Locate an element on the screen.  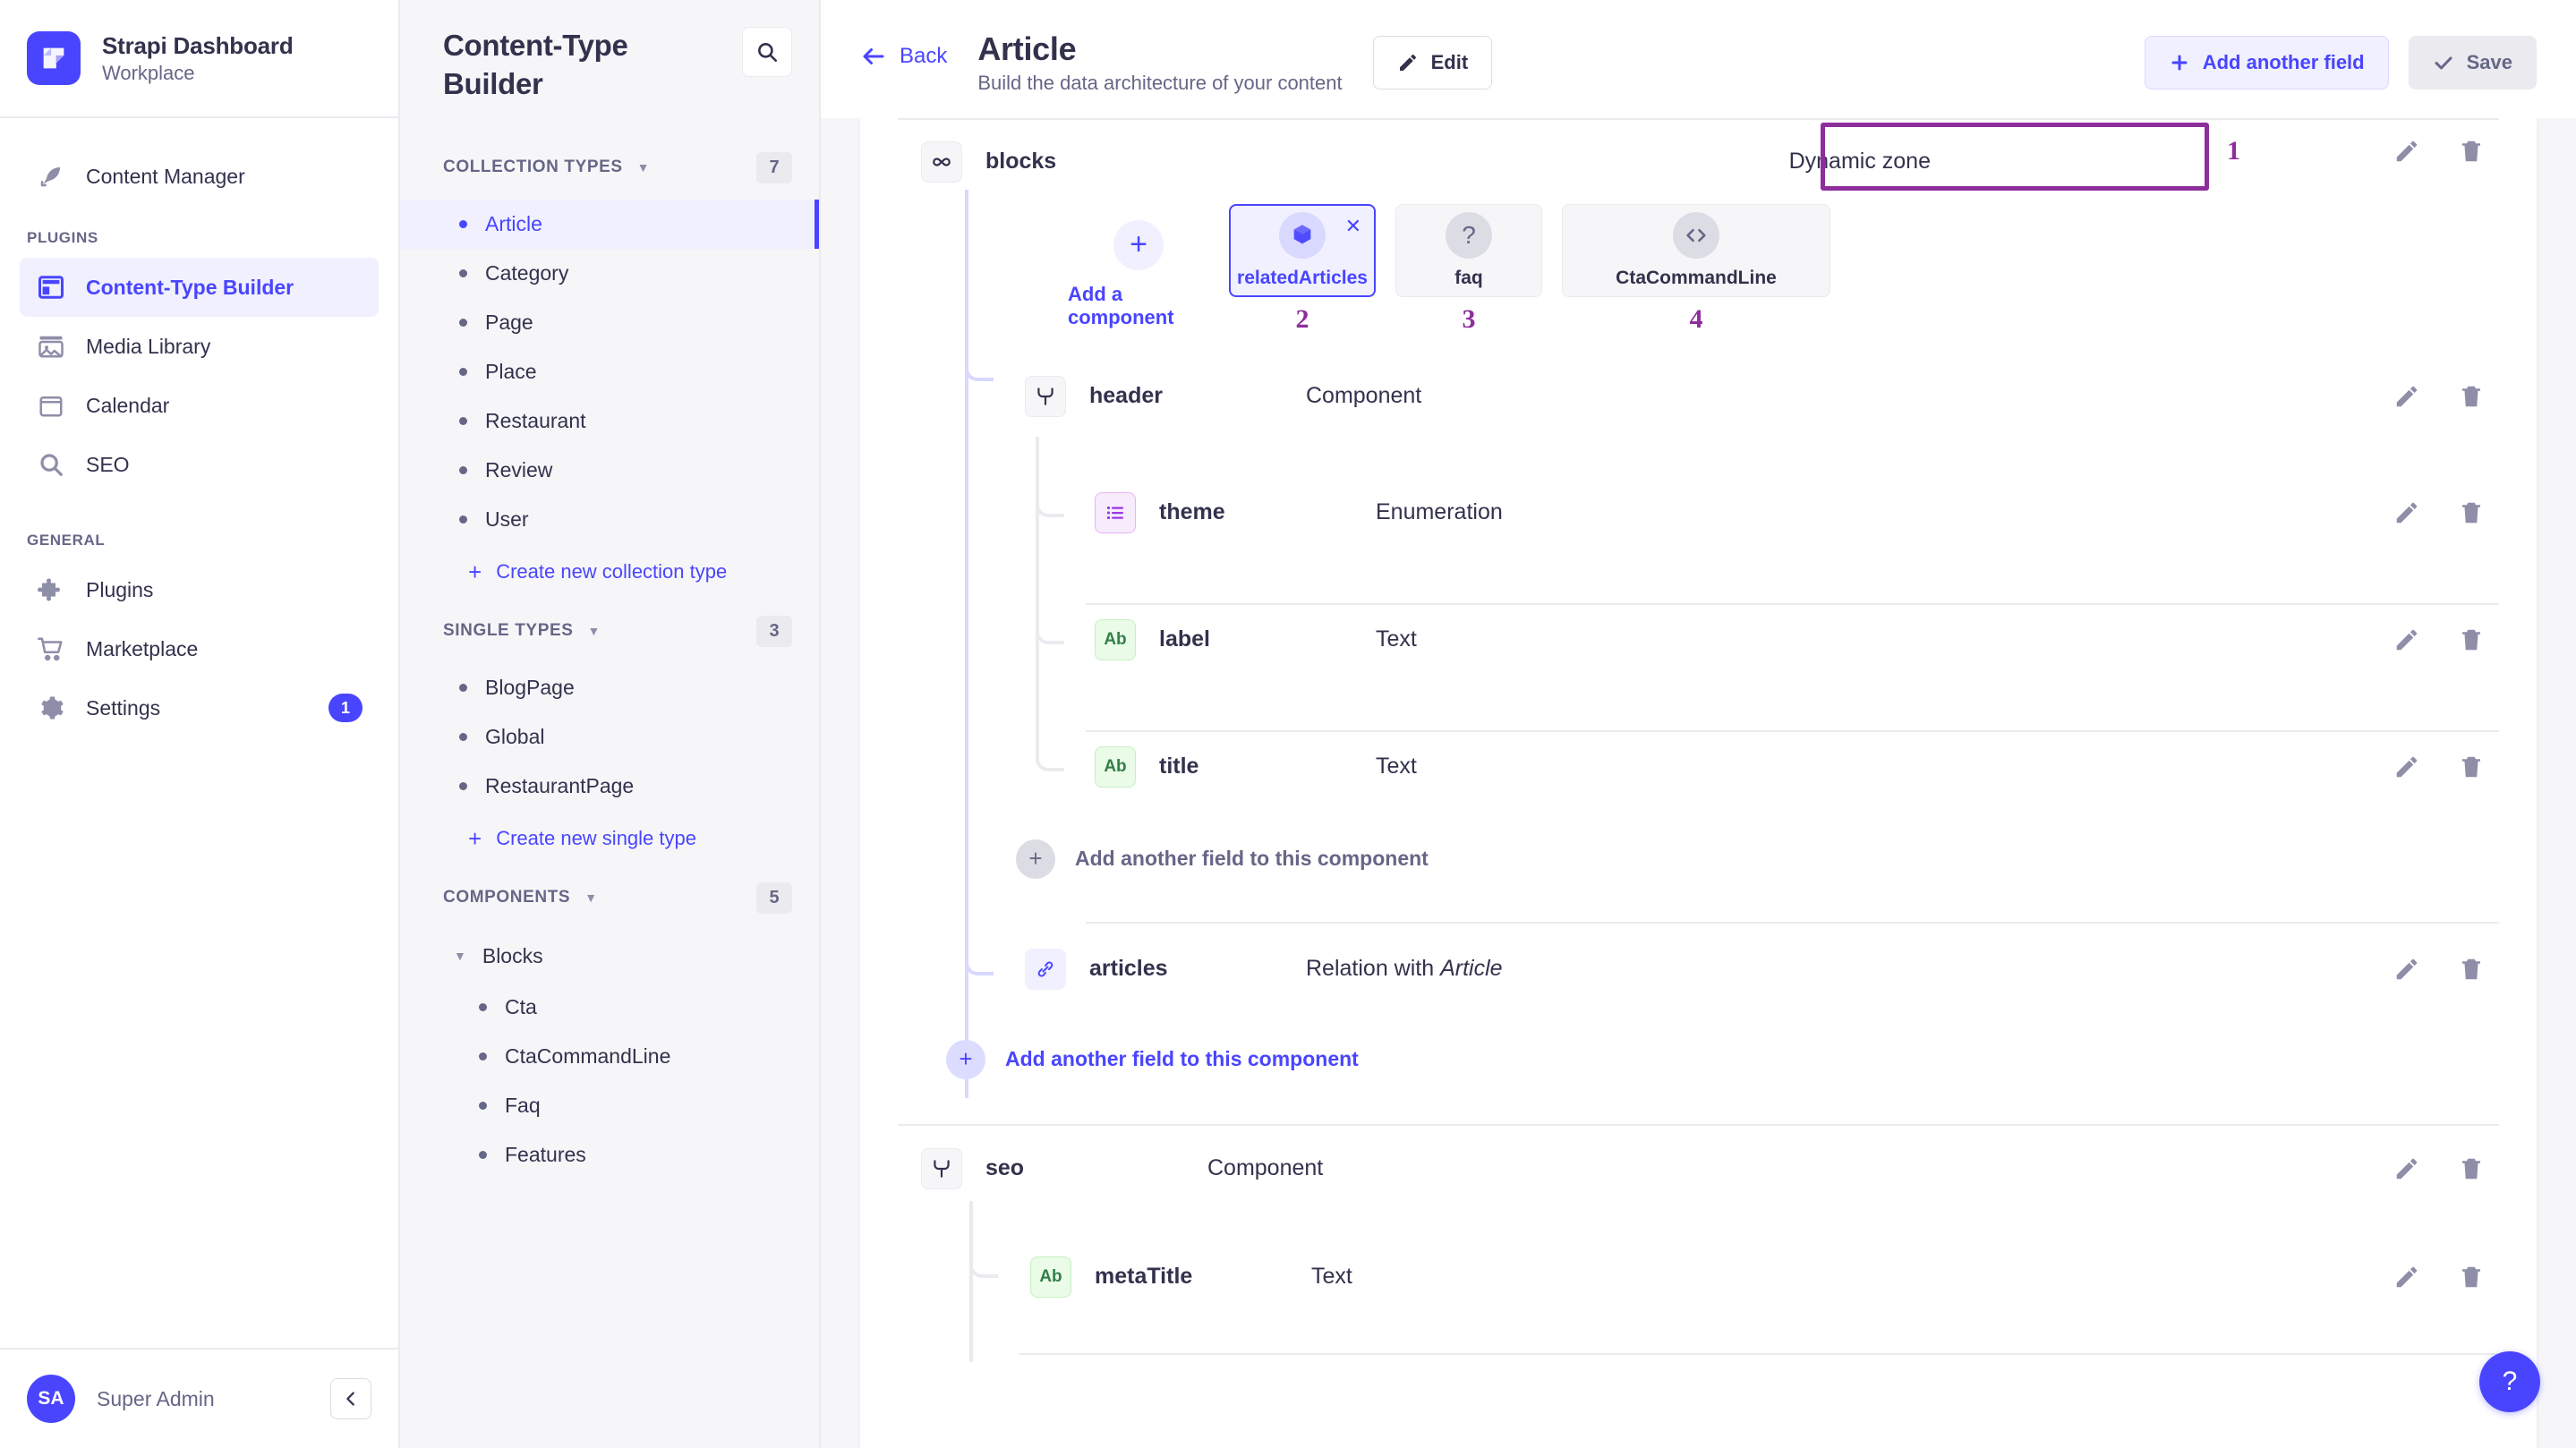
search-button is located at coordinates (767, 52).